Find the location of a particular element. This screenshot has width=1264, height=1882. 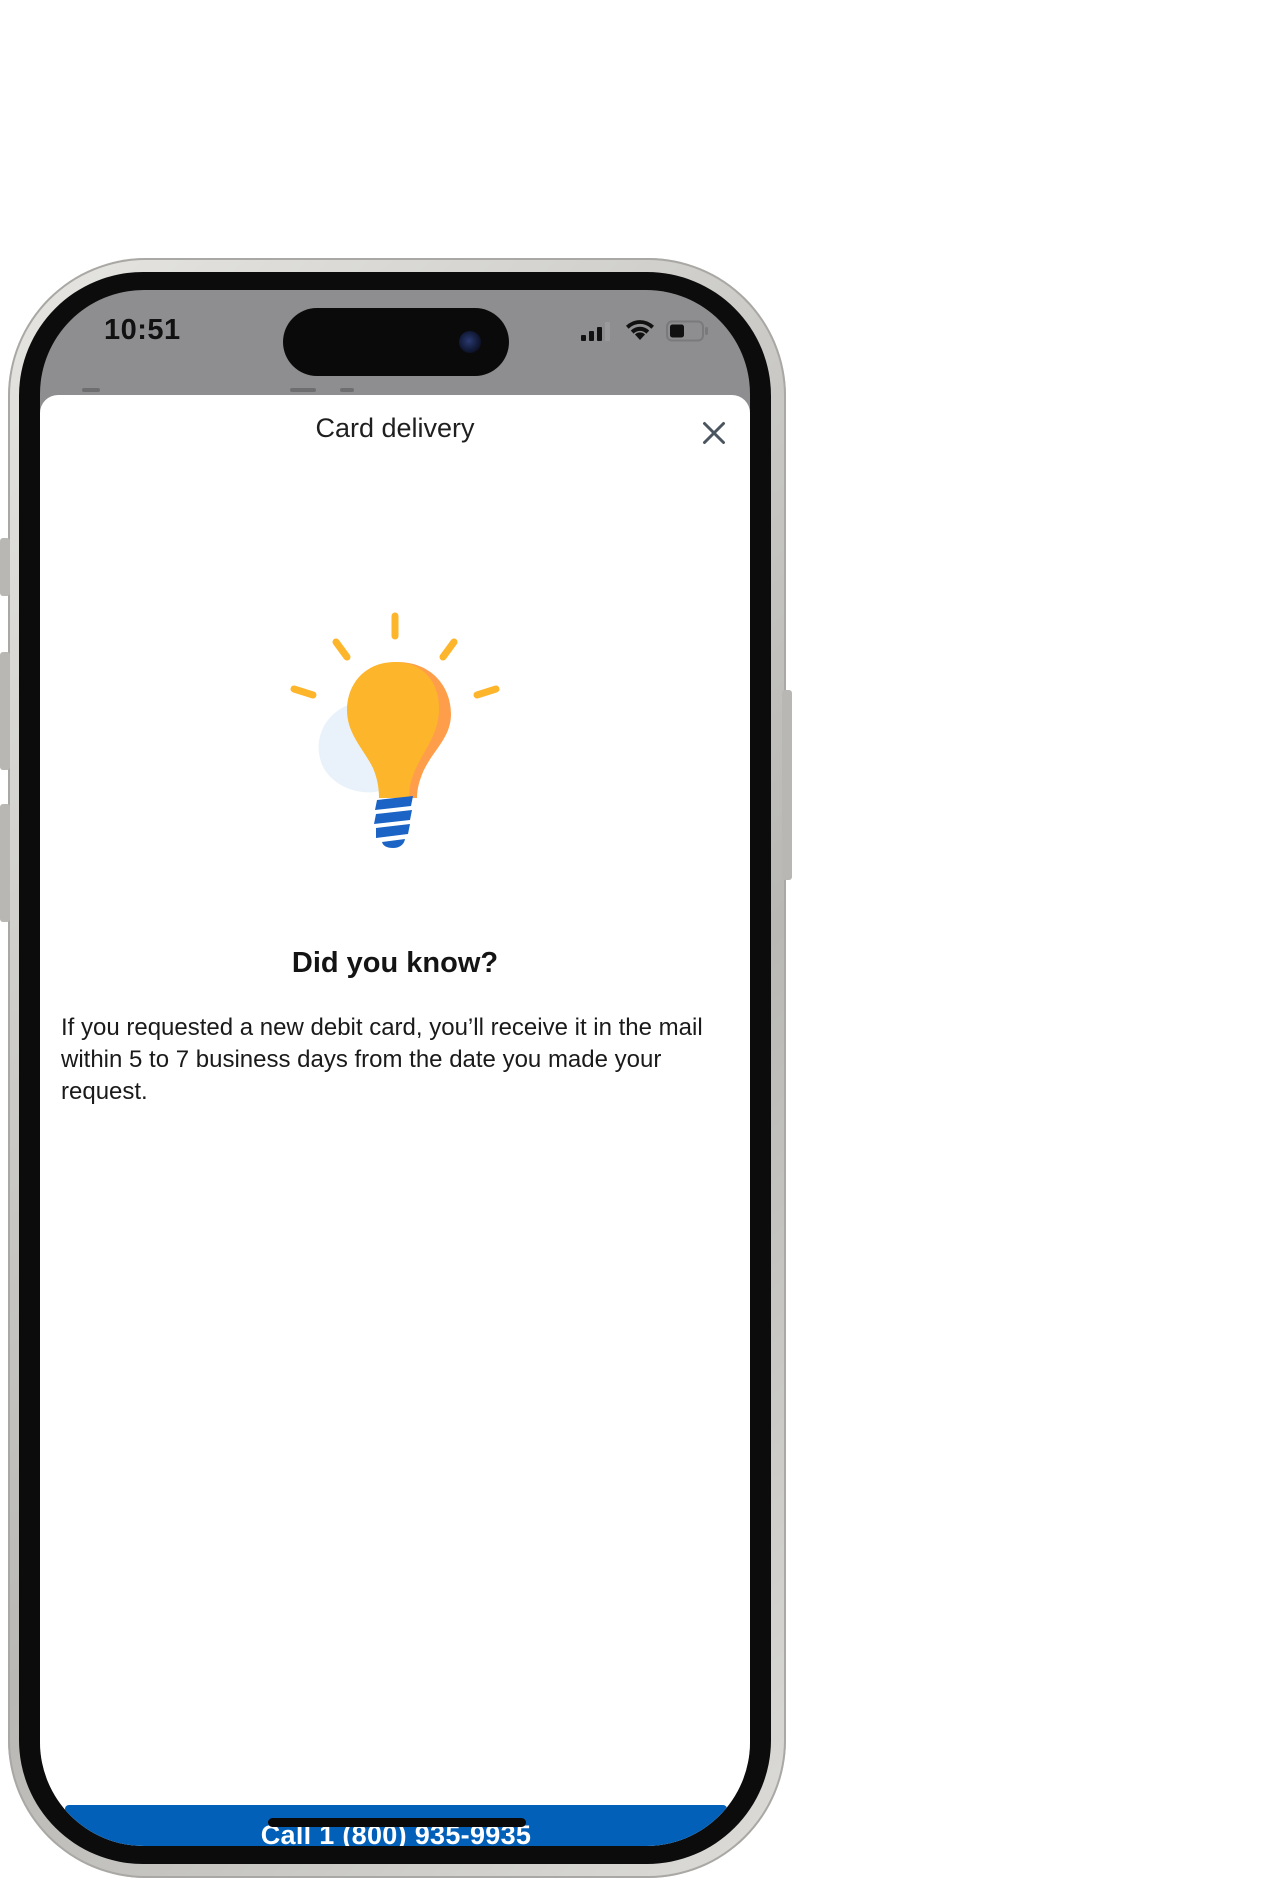

sheet-title: Card delivery is located at coordinates (395, 428).